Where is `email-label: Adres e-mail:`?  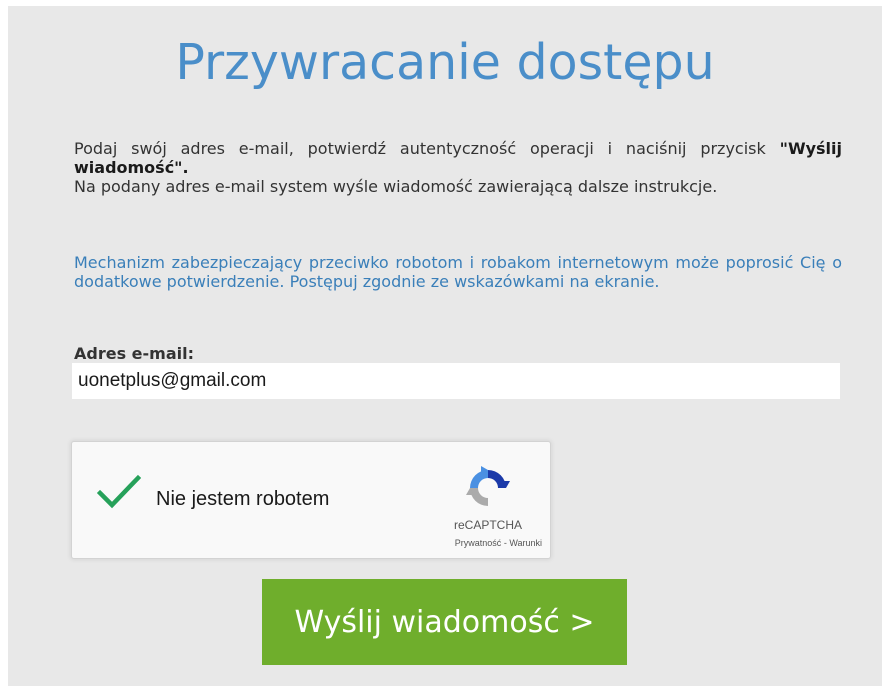 email-label: Adres e-mail: is located at coordinates (134, 353).